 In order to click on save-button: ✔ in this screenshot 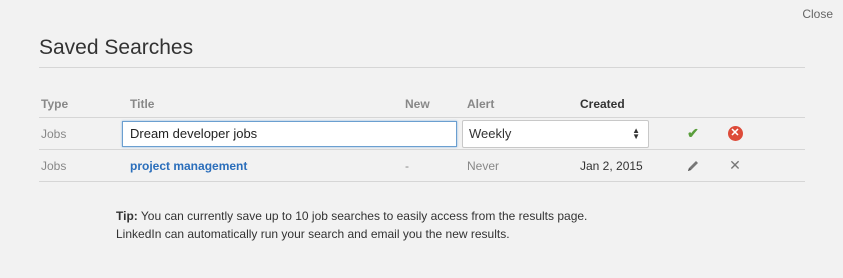, I will do `click(693, 133)`.